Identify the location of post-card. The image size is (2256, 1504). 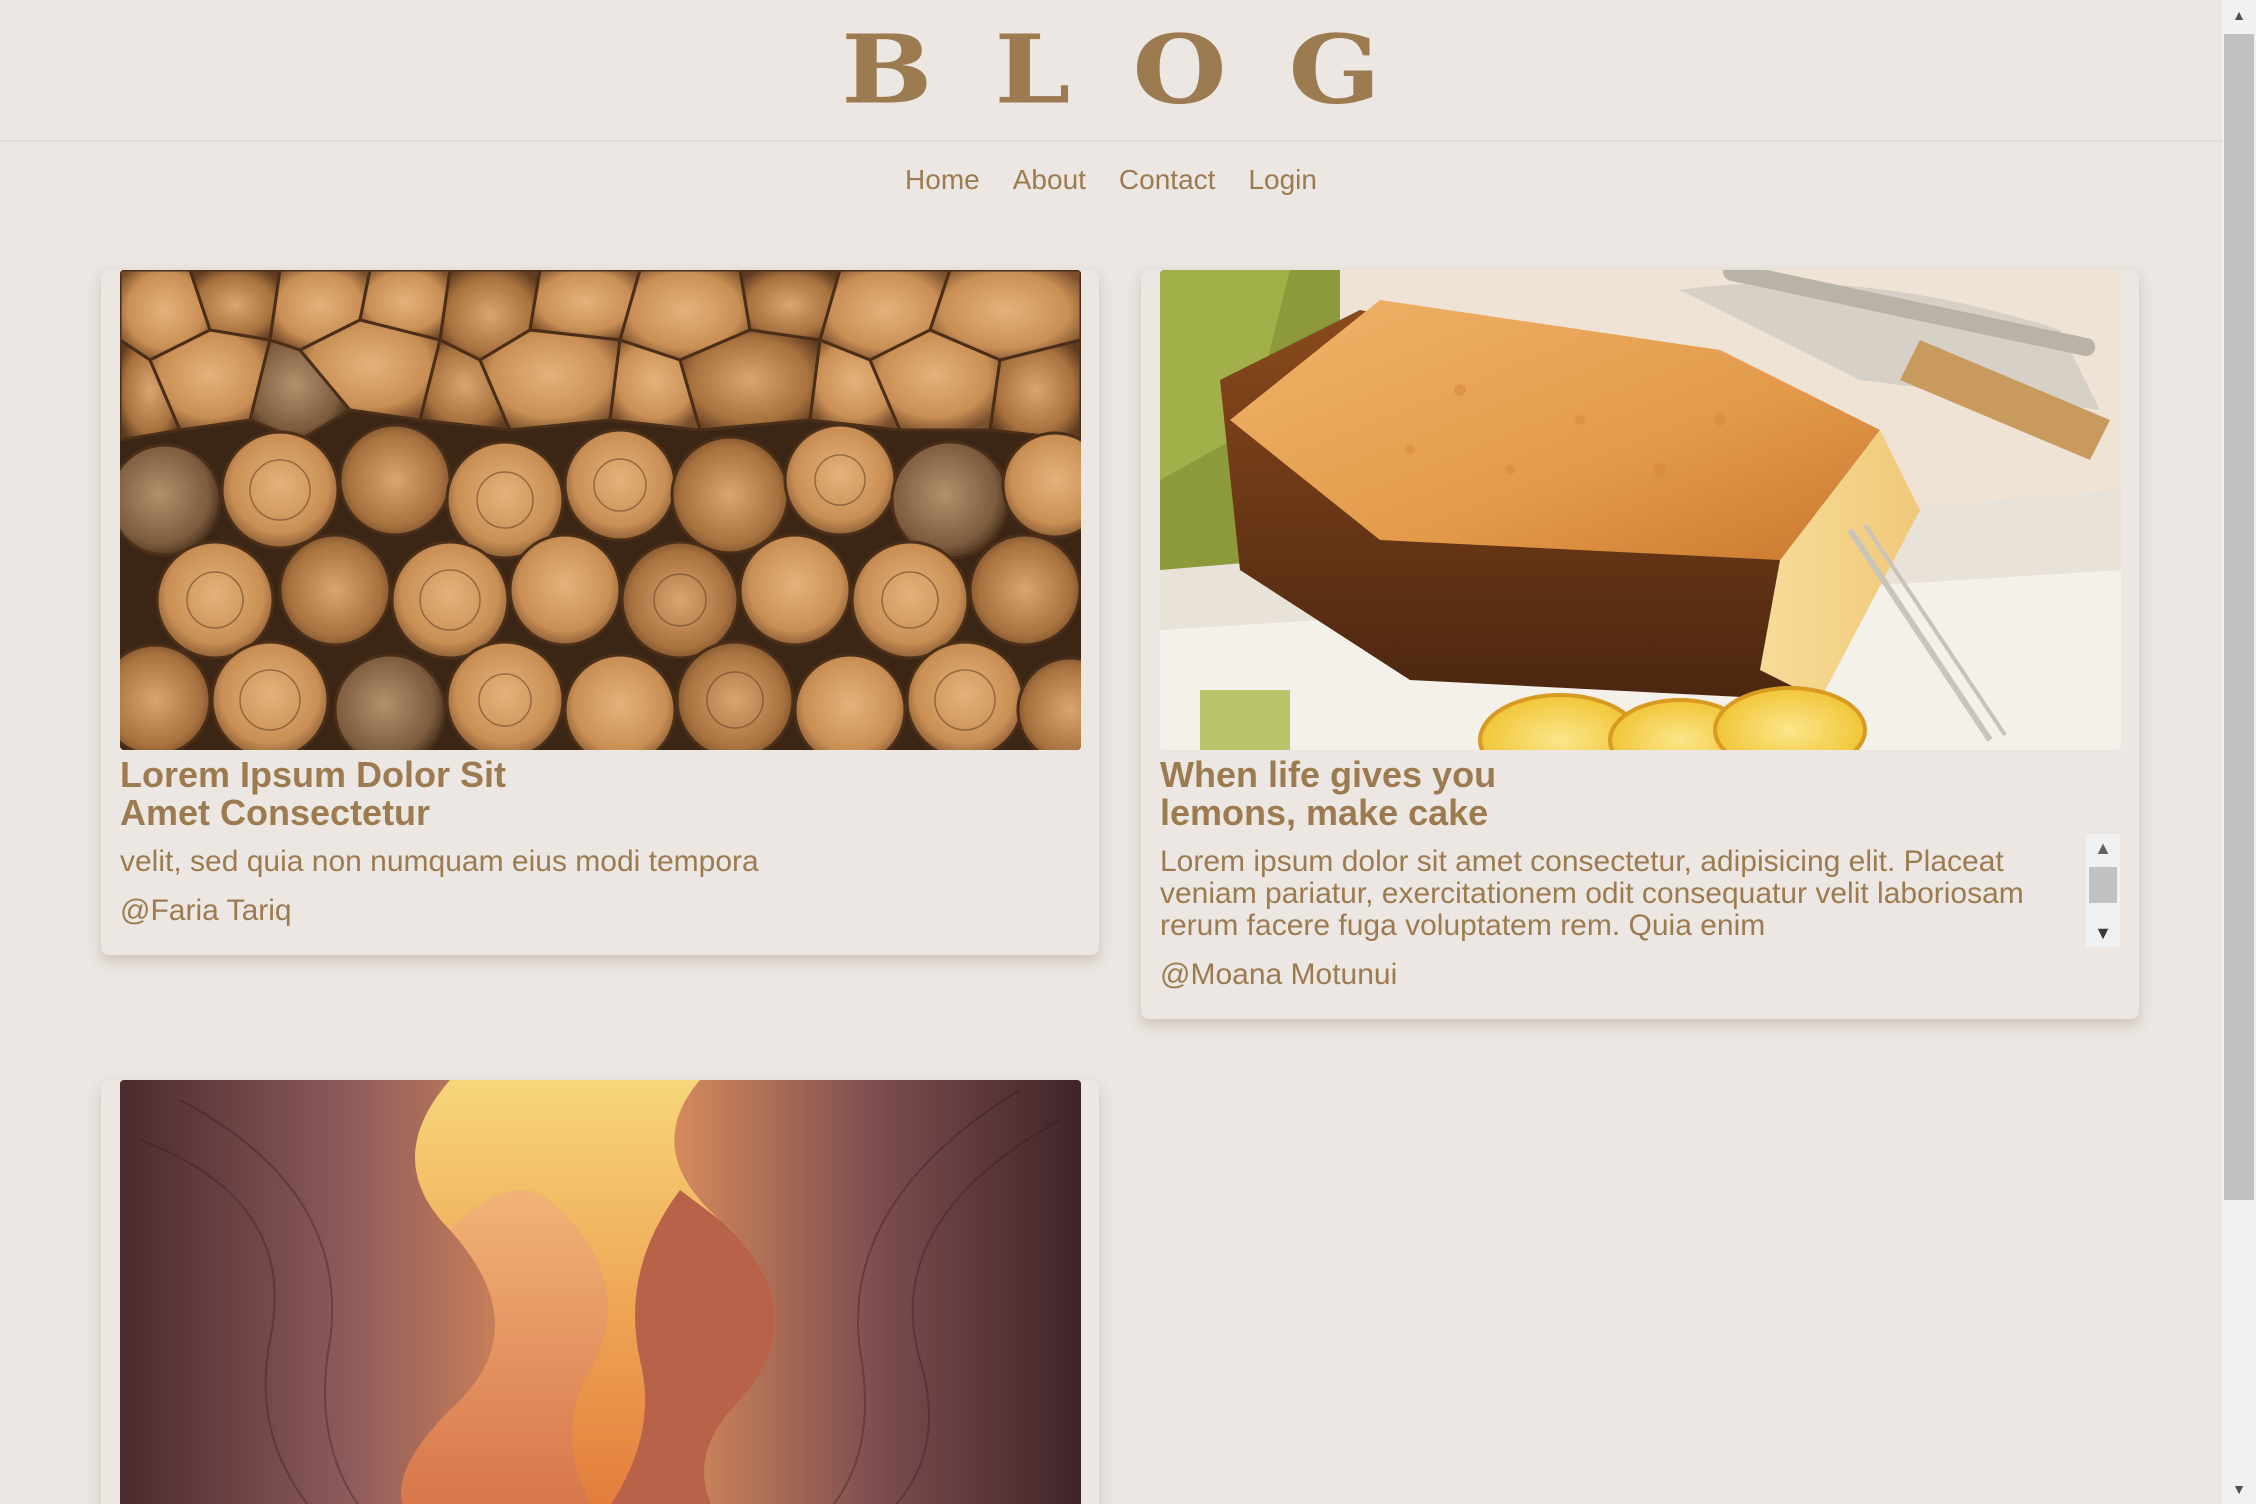
(600, 1292).